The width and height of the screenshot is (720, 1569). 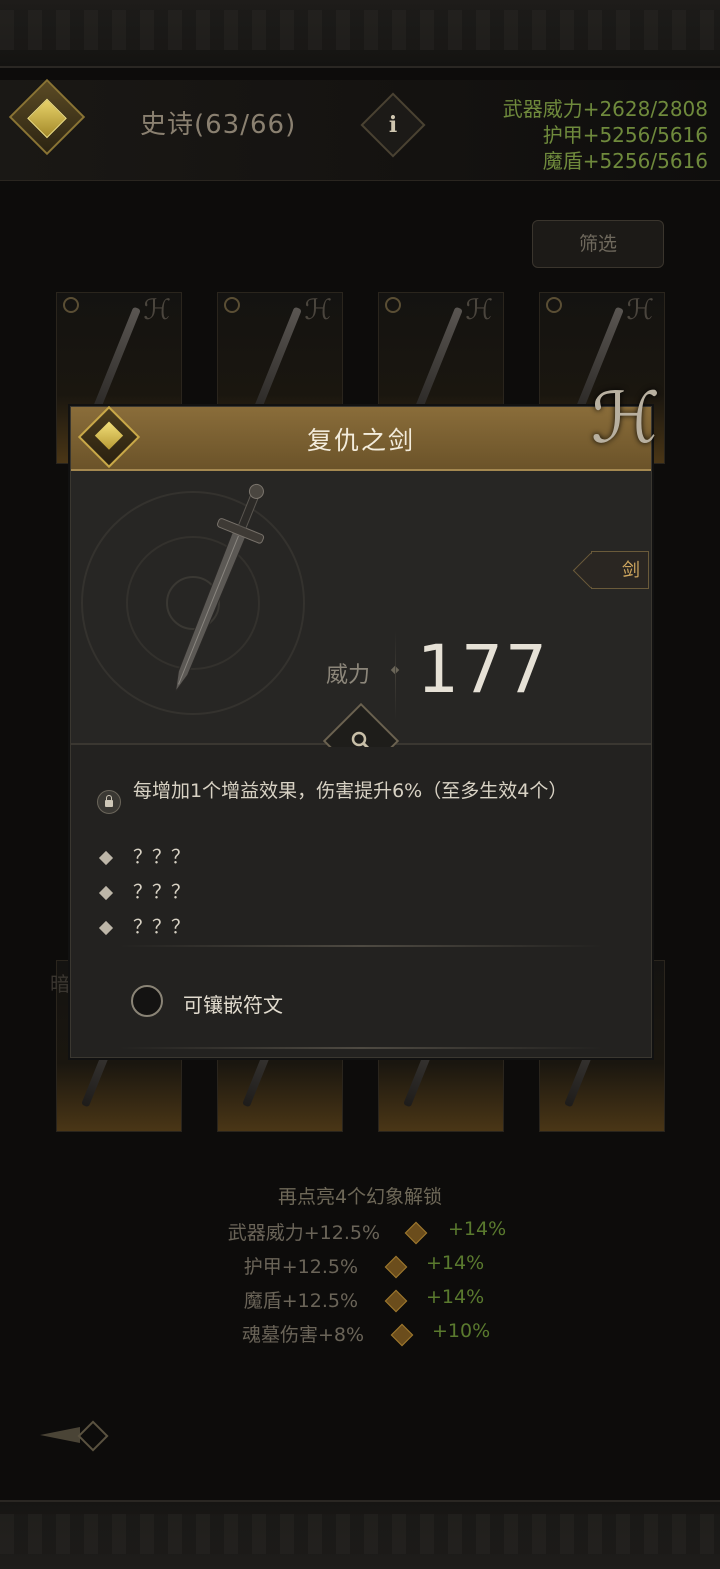 I want to click on weapon-type-tag: 剑, so click(x=620, y=570).